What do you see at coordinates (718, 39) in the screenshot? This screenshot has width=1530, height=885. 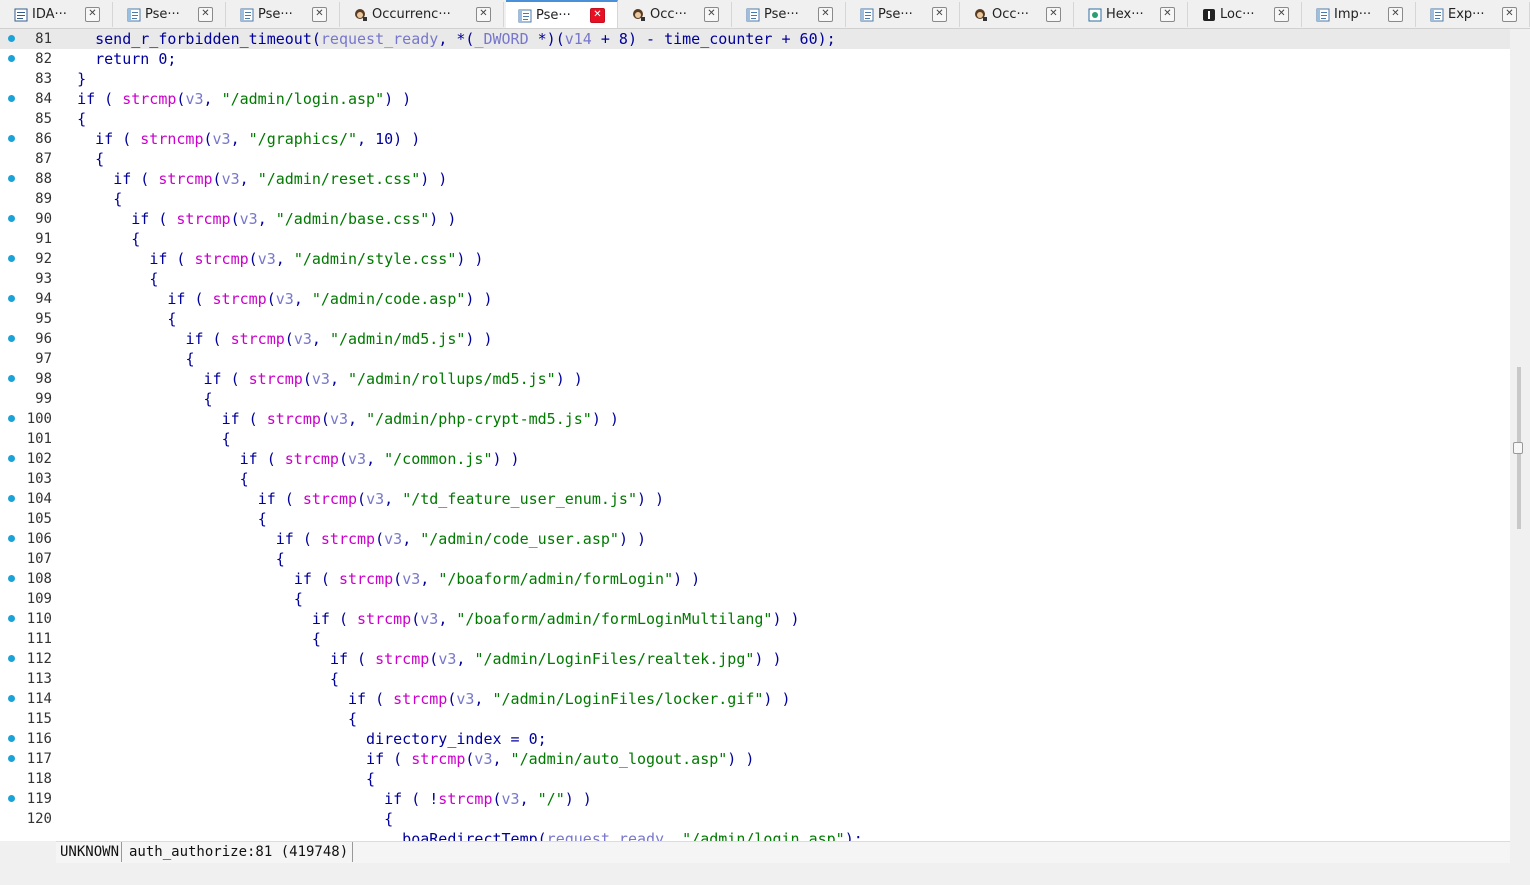 I see `code-token: time_counter` at bounding box center [718, 39].